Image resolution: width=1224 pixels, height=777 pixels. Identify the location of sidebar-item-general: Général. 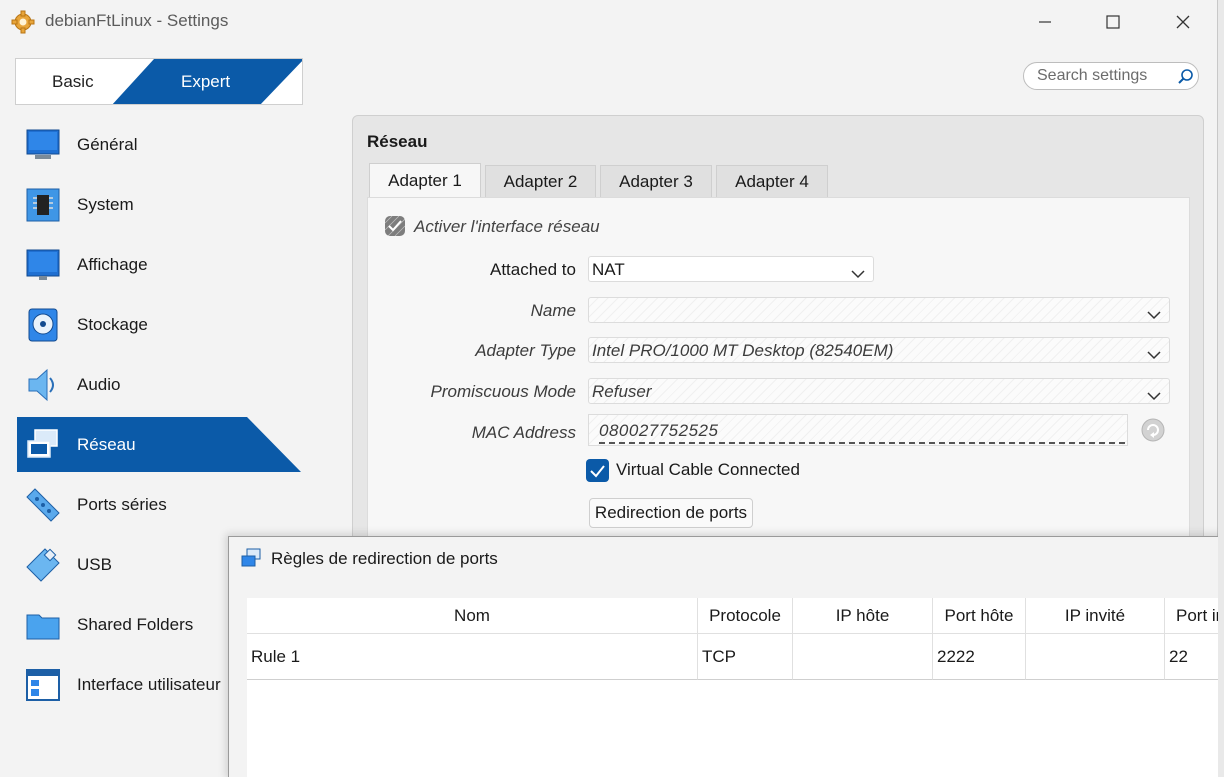
(159, 144).